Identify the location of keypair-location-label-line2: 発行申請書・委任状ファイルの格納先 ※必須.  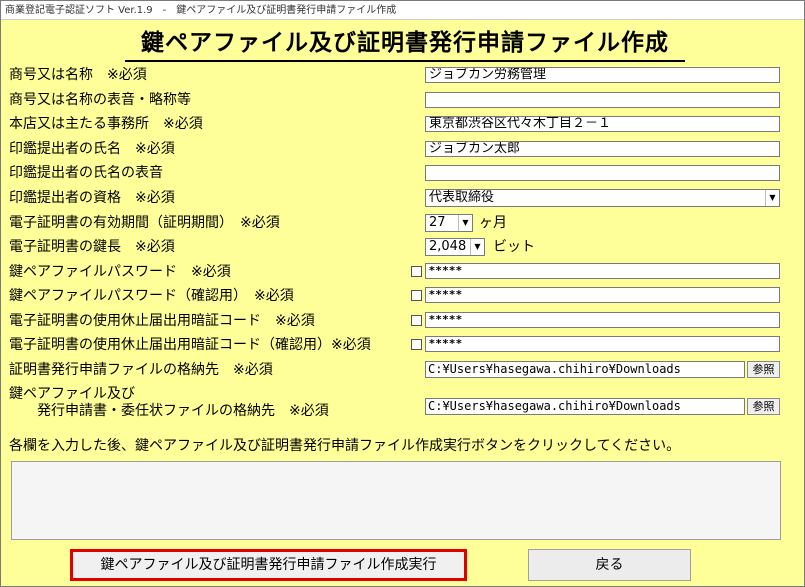
(183, 411).